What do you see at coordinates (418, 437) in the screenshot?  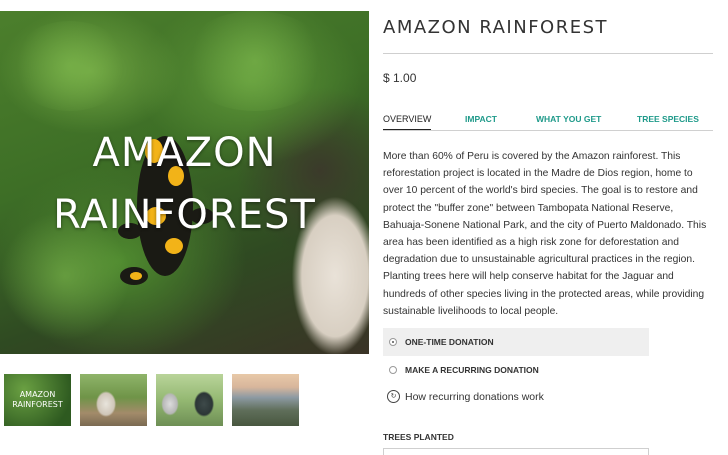 I see `trees-planted-label: TREES PLANTED` at bounding box center [418, 437].